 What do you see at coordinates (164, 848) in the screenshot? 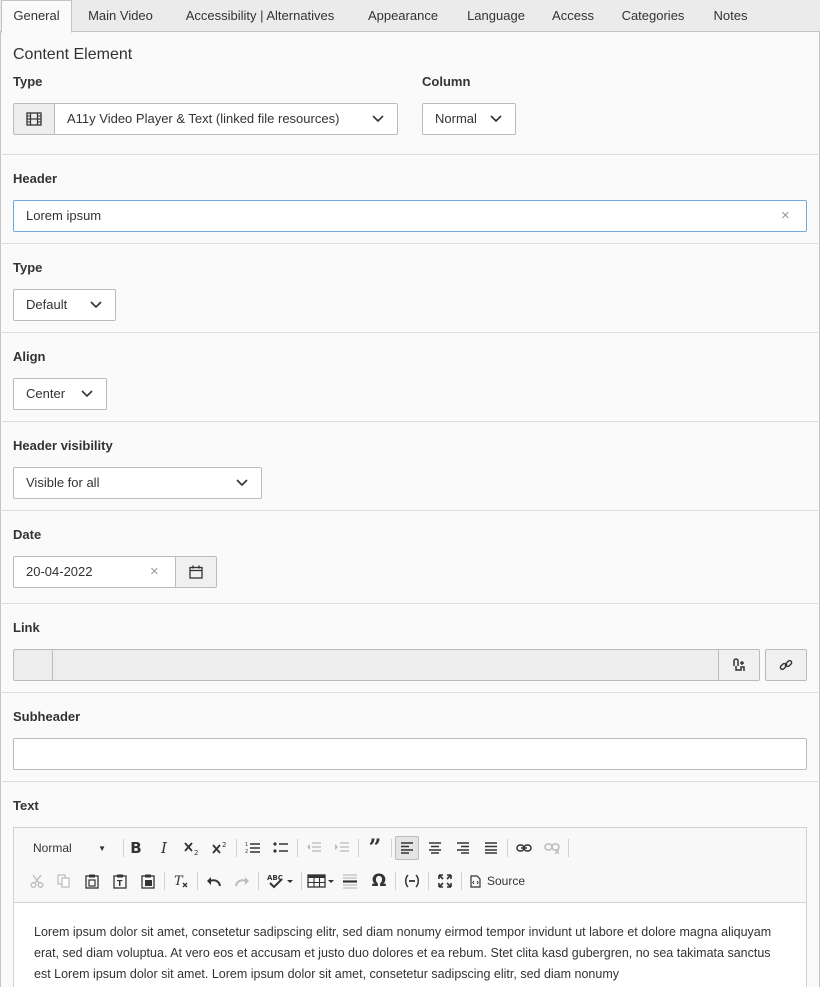
I see `italic-icon: I` at bounding box center [164, 848].